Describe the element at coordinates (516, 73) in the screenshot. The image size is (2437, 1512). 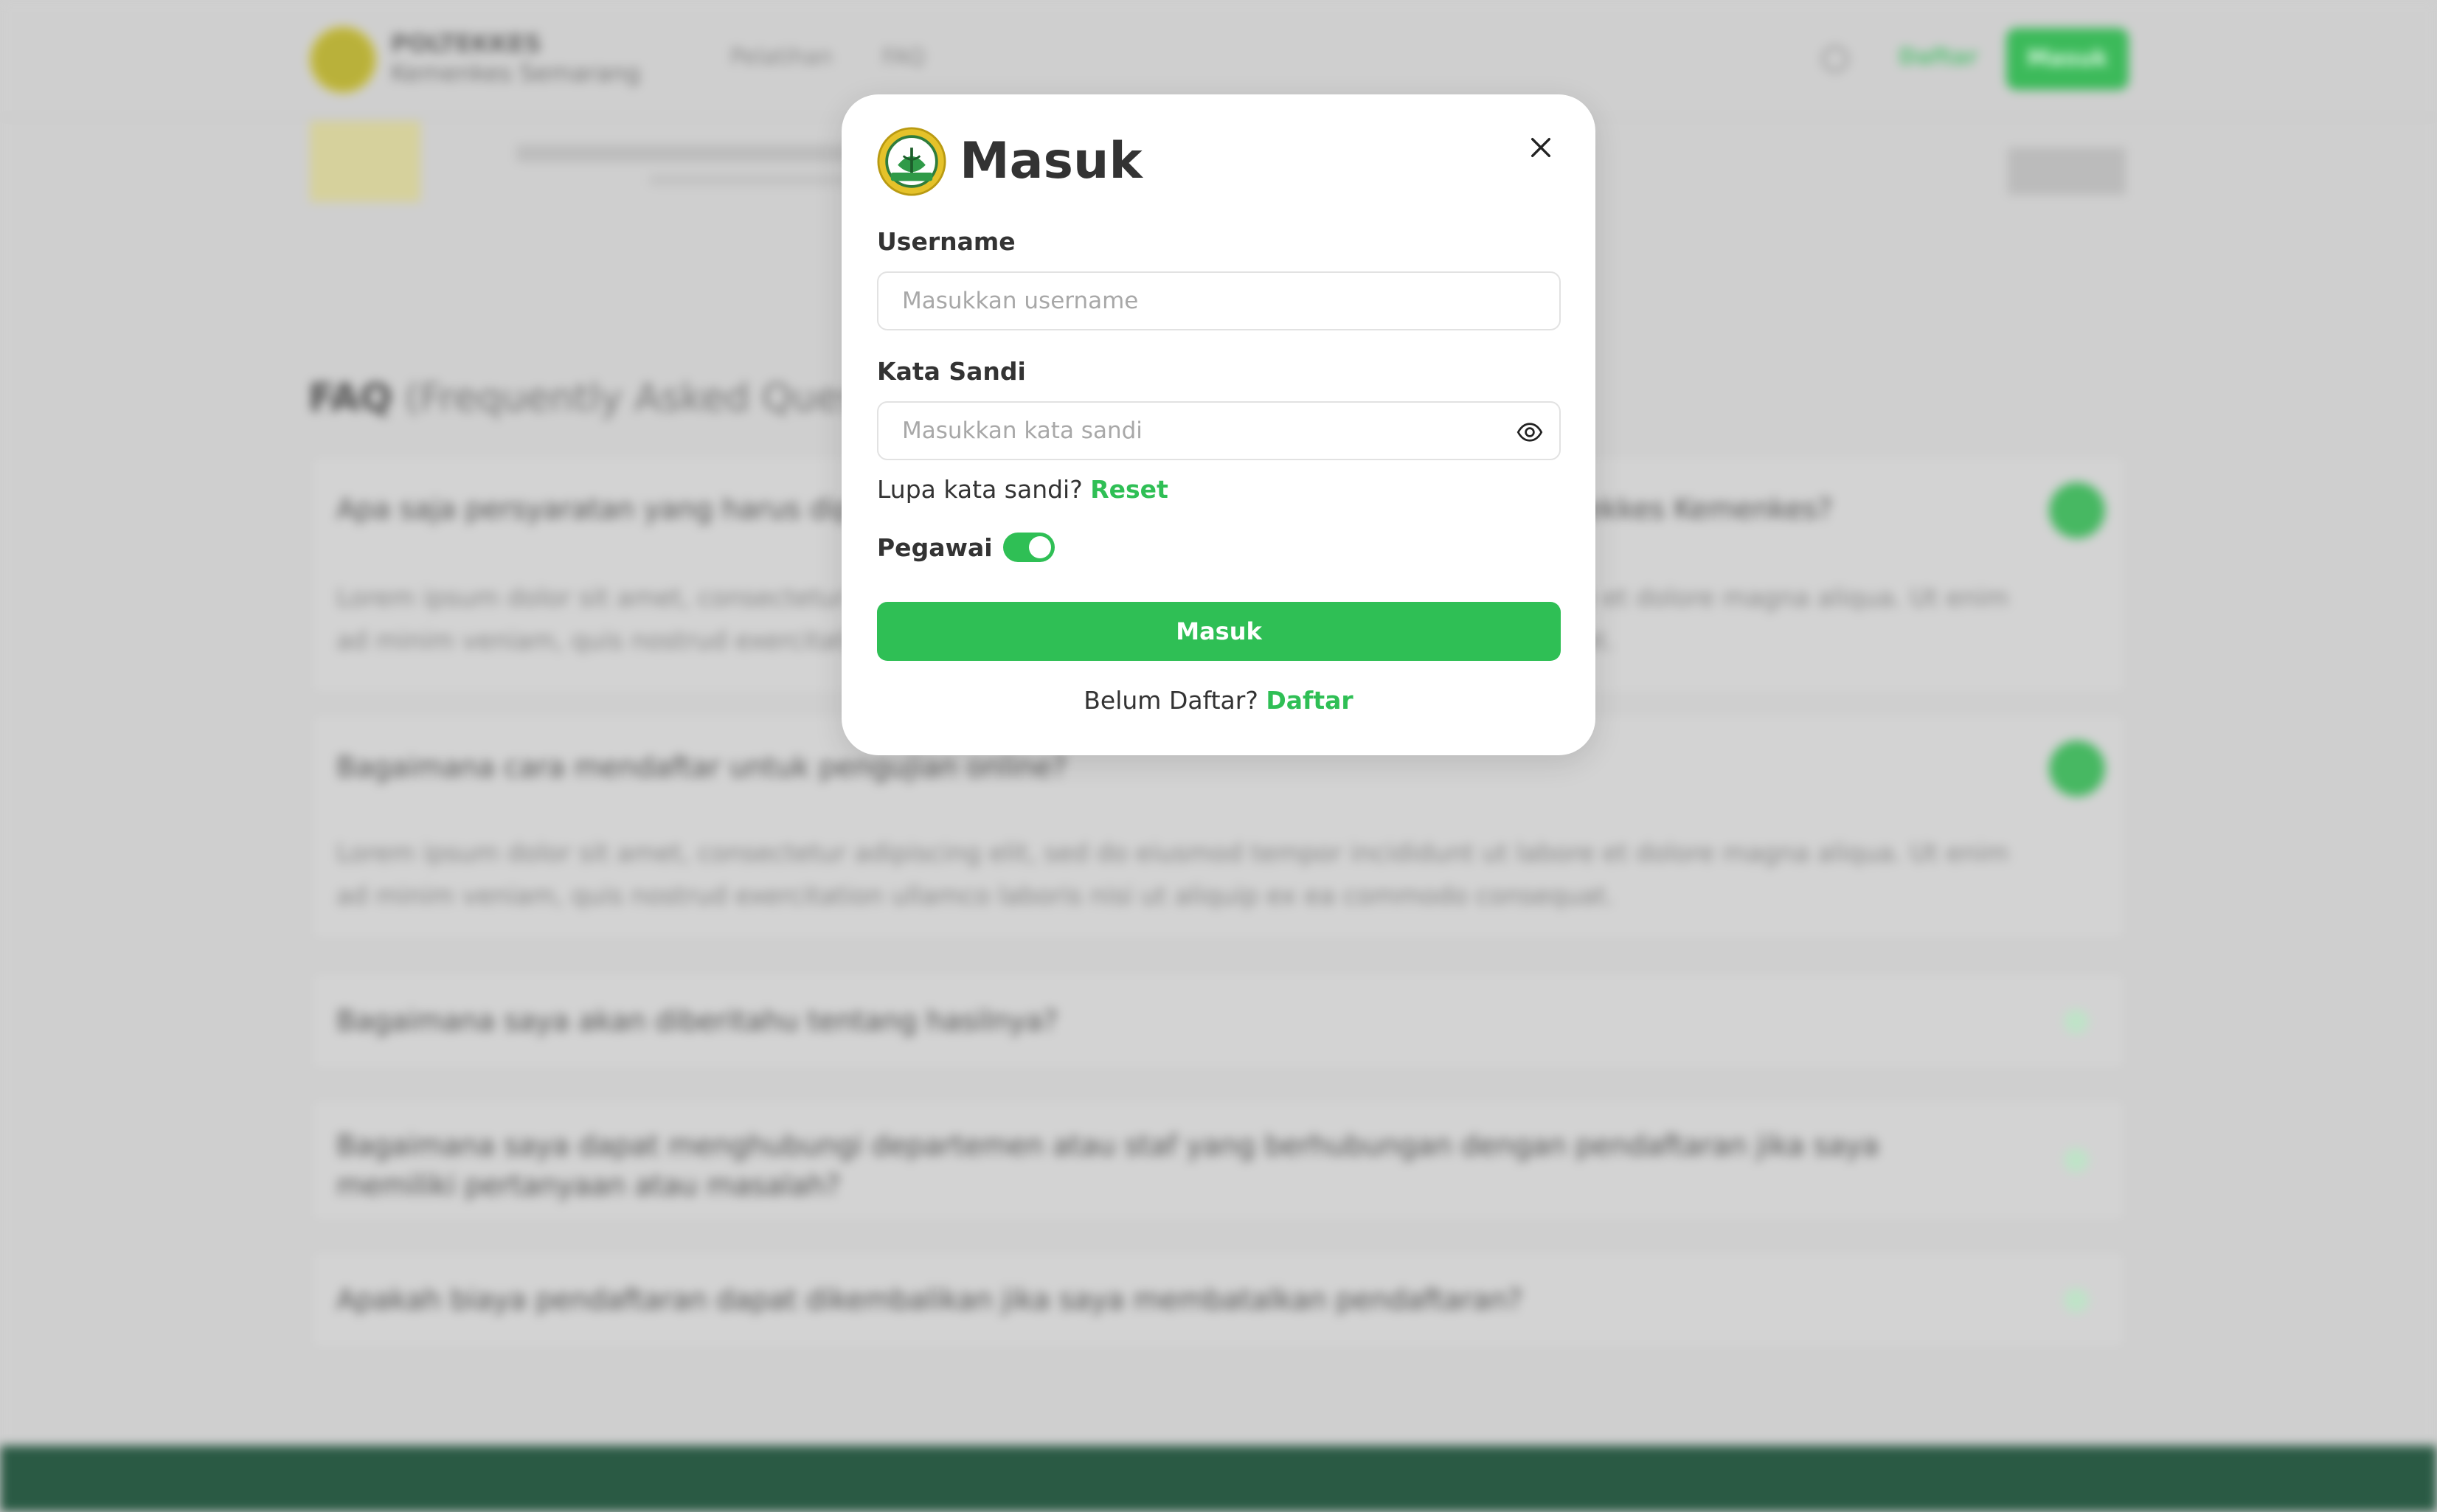
I see `brand-subtitle: Kemenkes Semarang` at that location.